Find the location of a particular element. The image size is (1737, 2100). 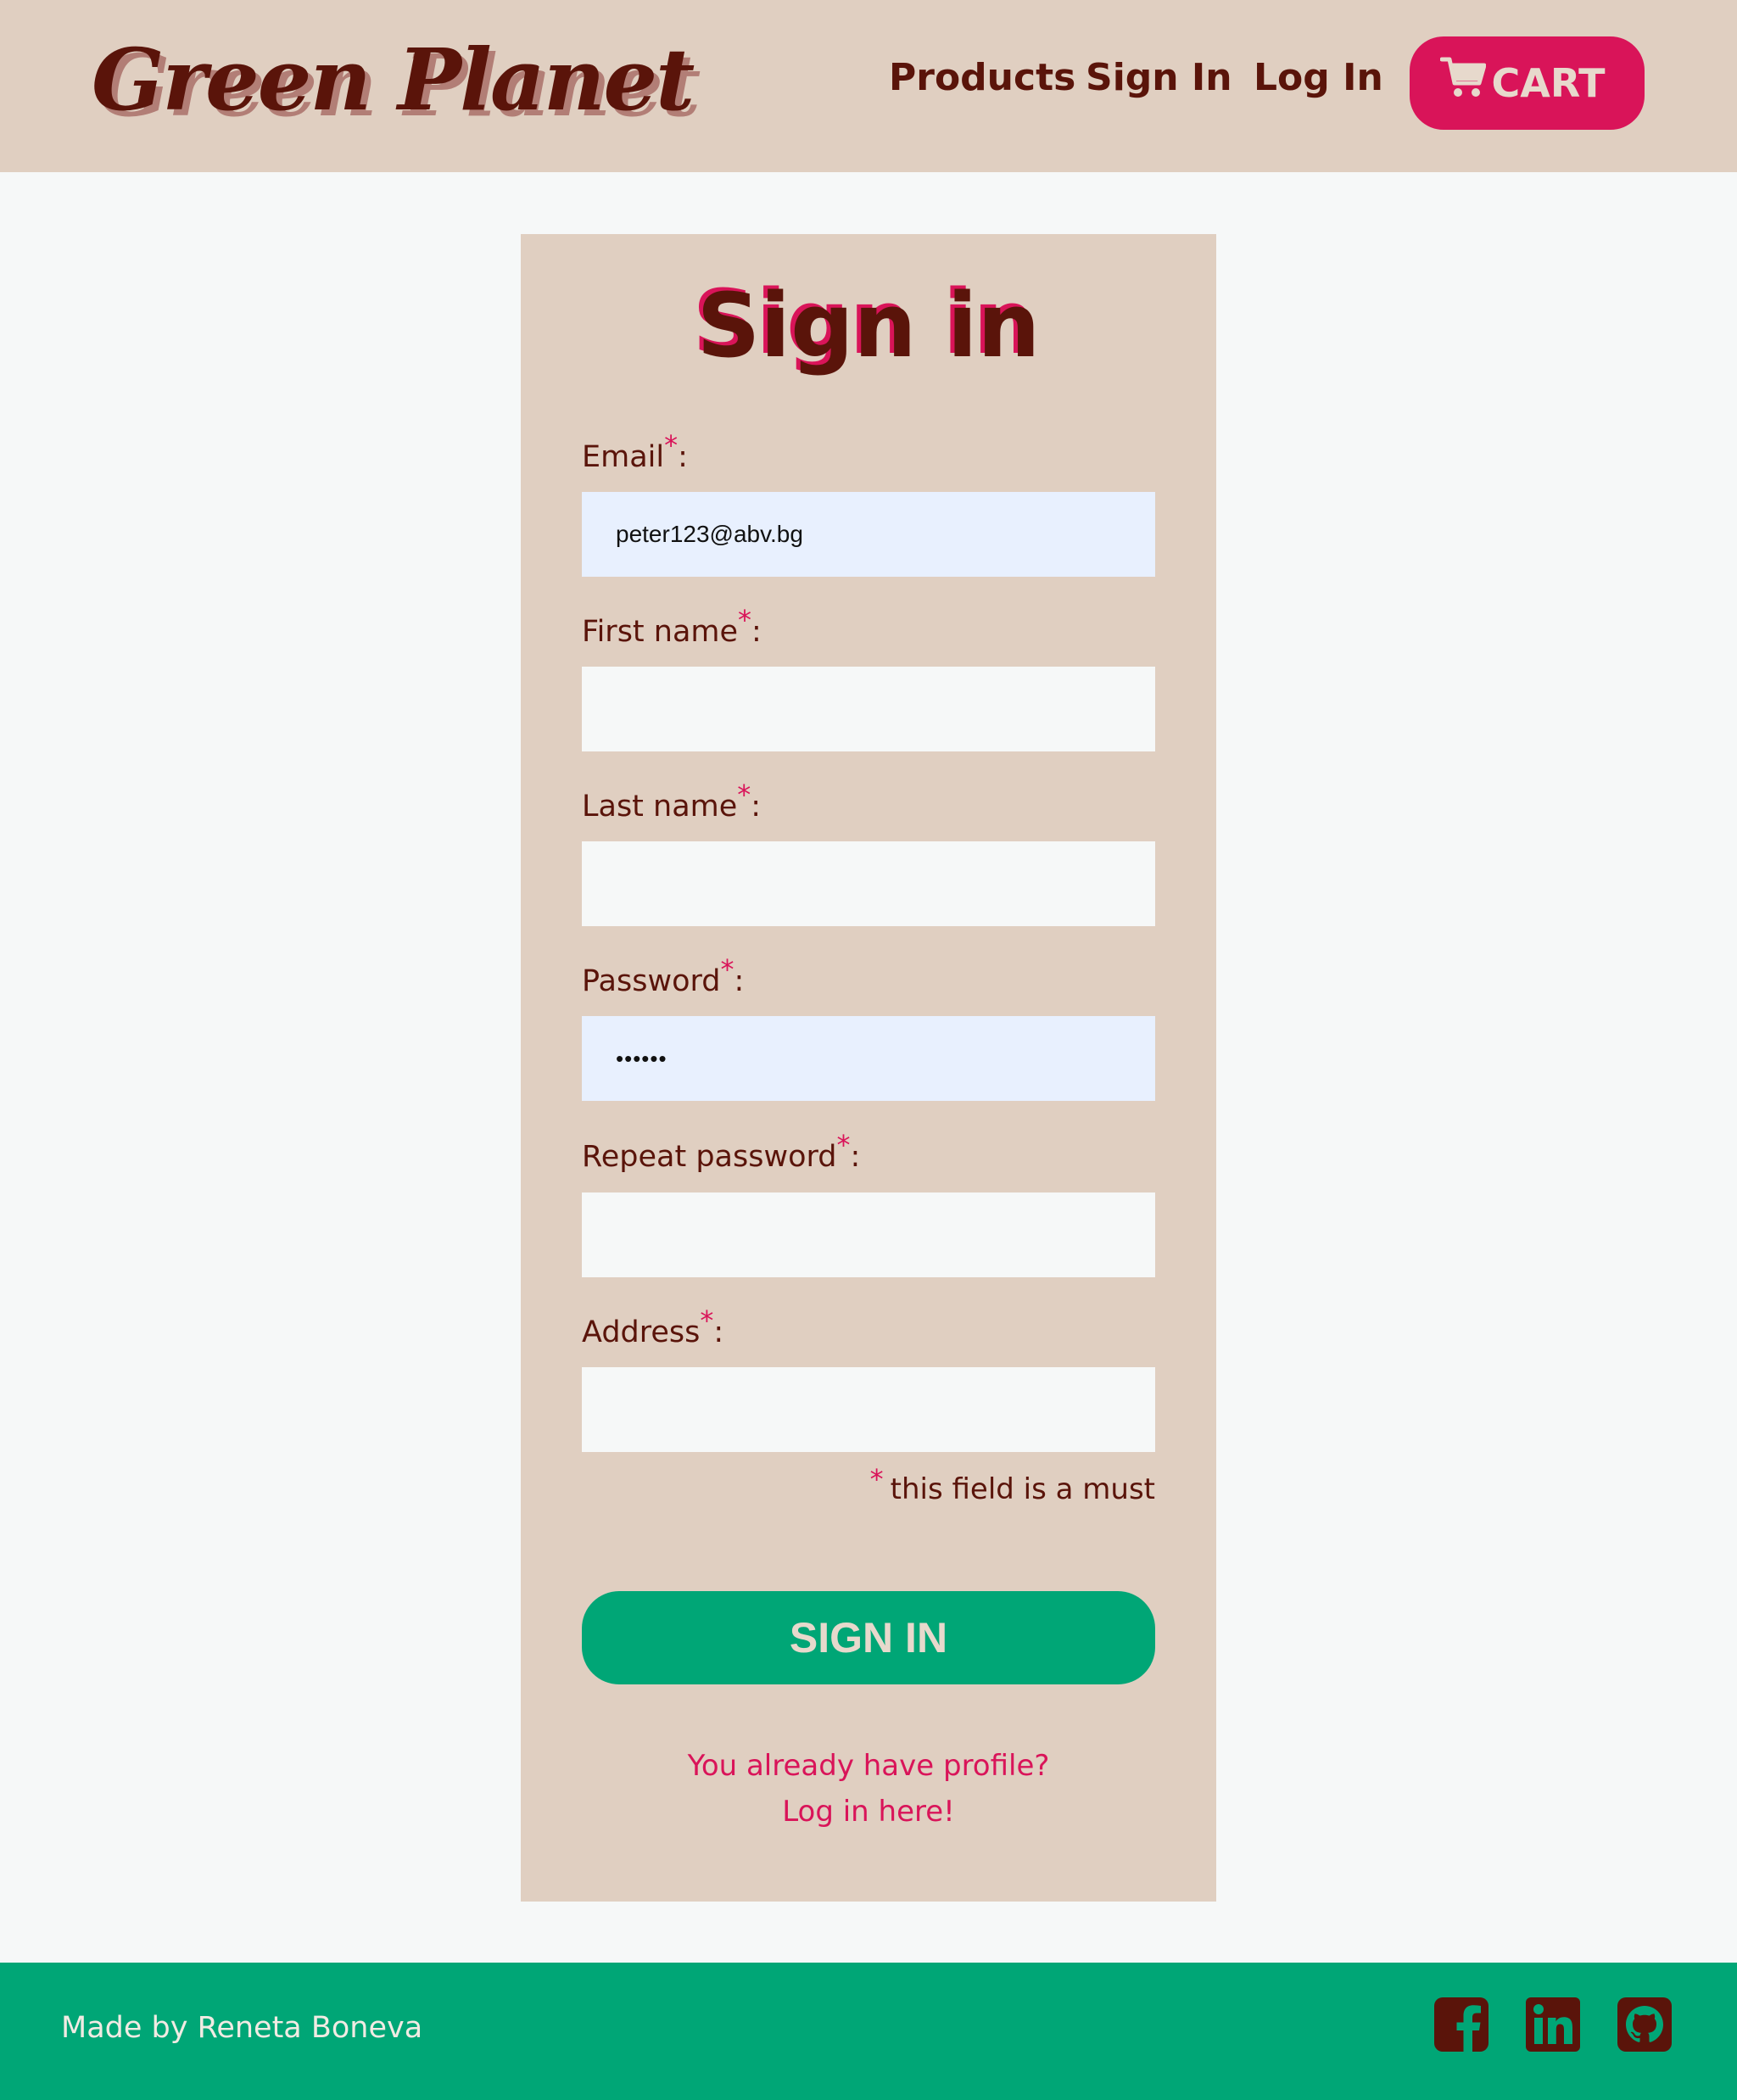

password-field is located at coordinates (868, 1058).